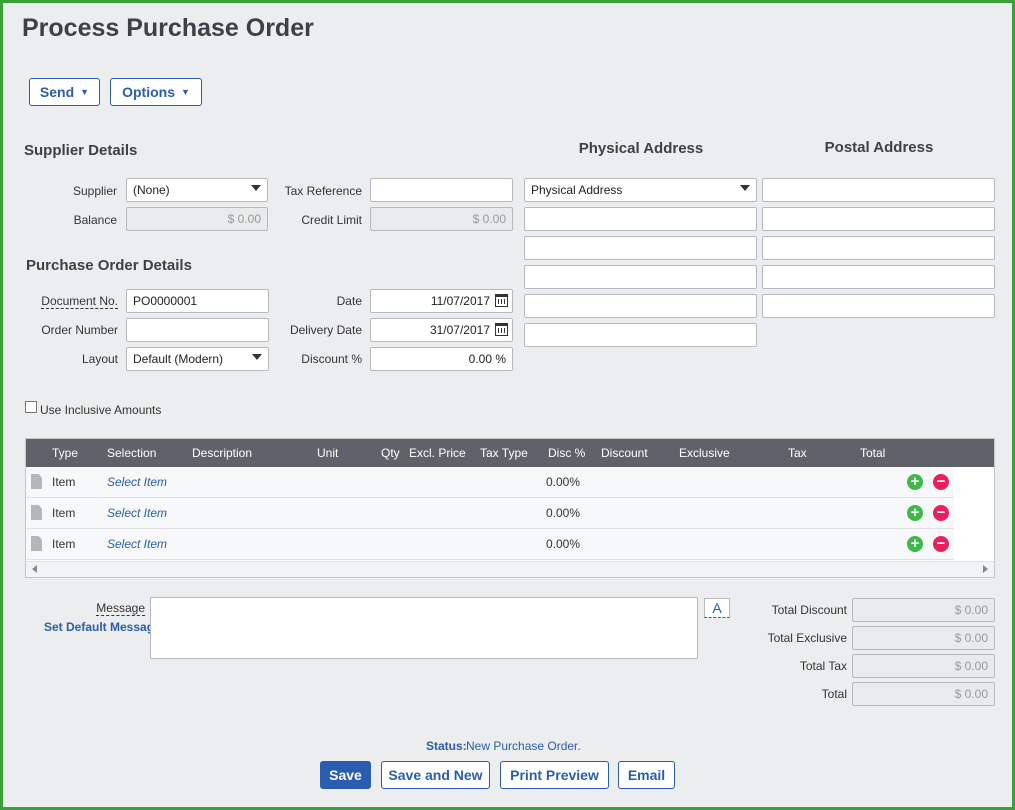  What do you see at coordinates (717, 608) in the screenshot?
I see `text-format-button: A` at bounding box center [717, 608].